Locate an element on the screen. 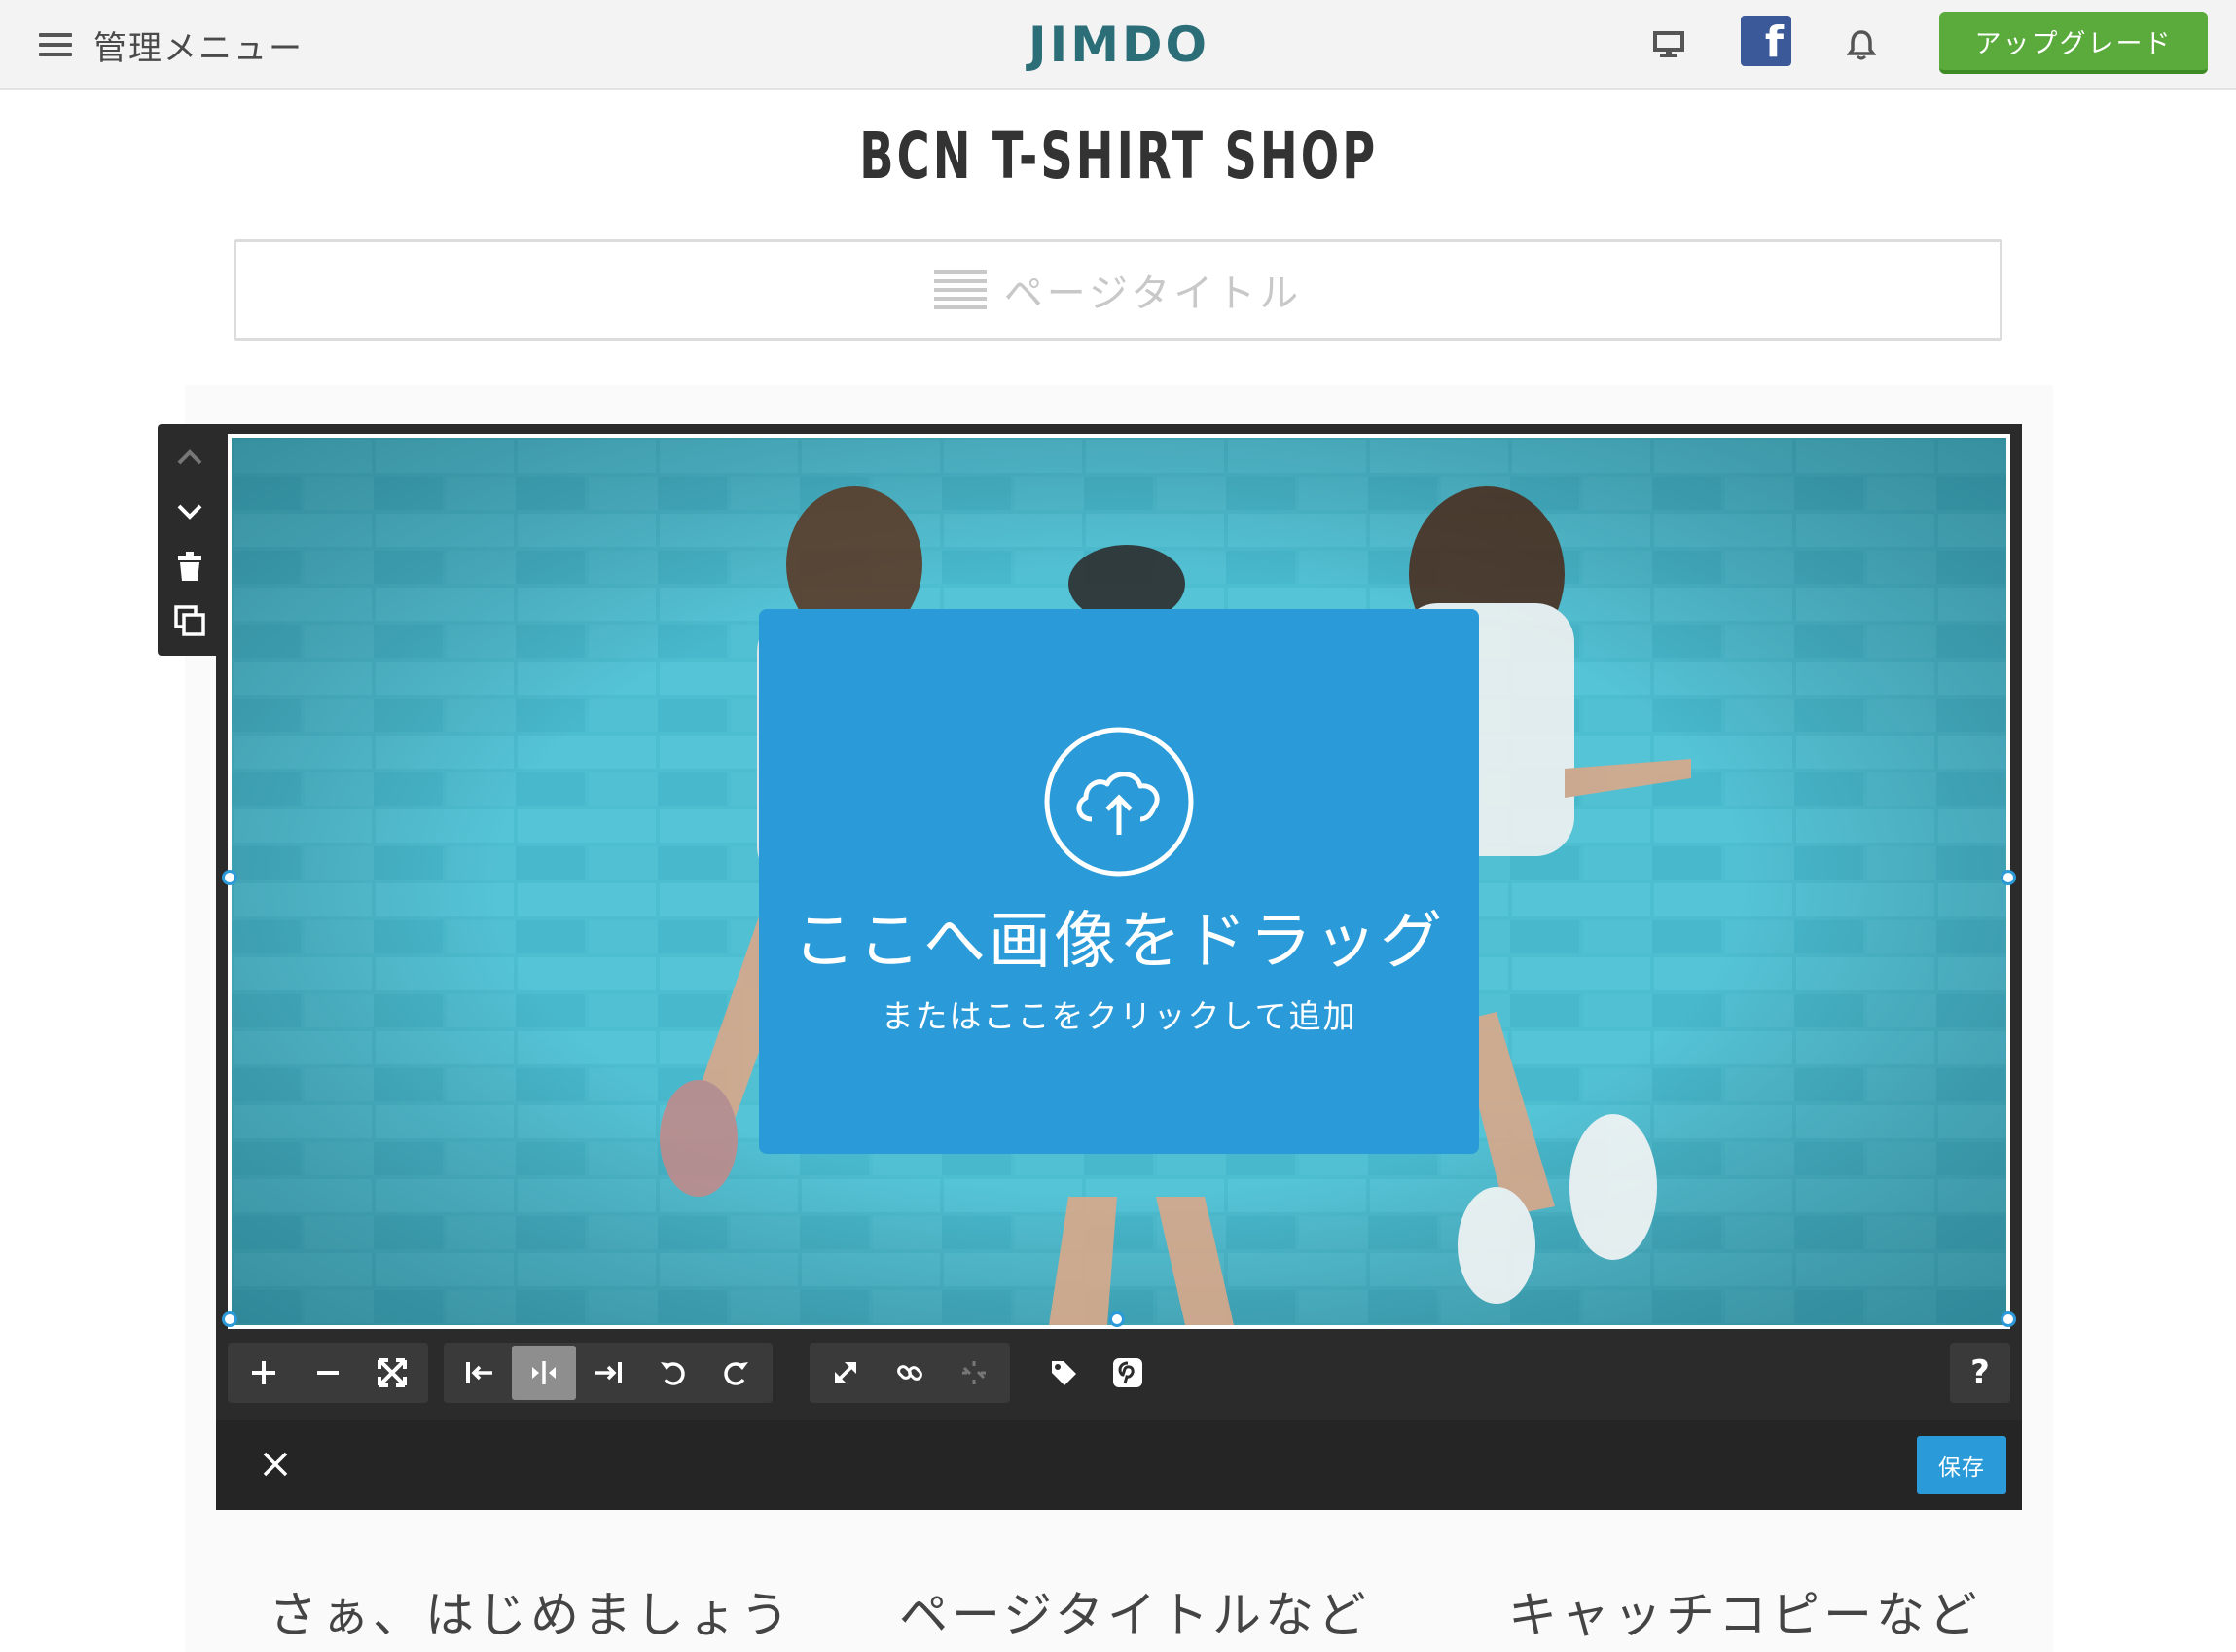 The height and width of the screenshot is (1652, 2236). text-lines-icon is located at coordinates (960, 289).